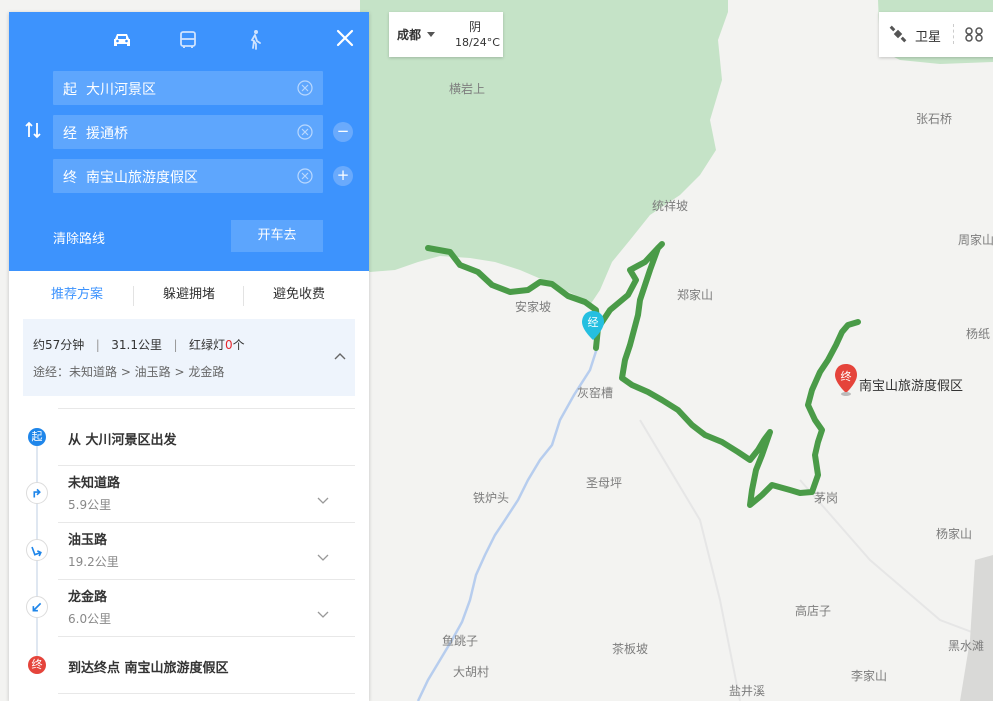 Image resolution: width=993 pixels, height=701 pixels. What do you see at coordinates (747, 691) in the screenshot?
I see `place-label: 盐井溪` at bounding box center [747, 691].